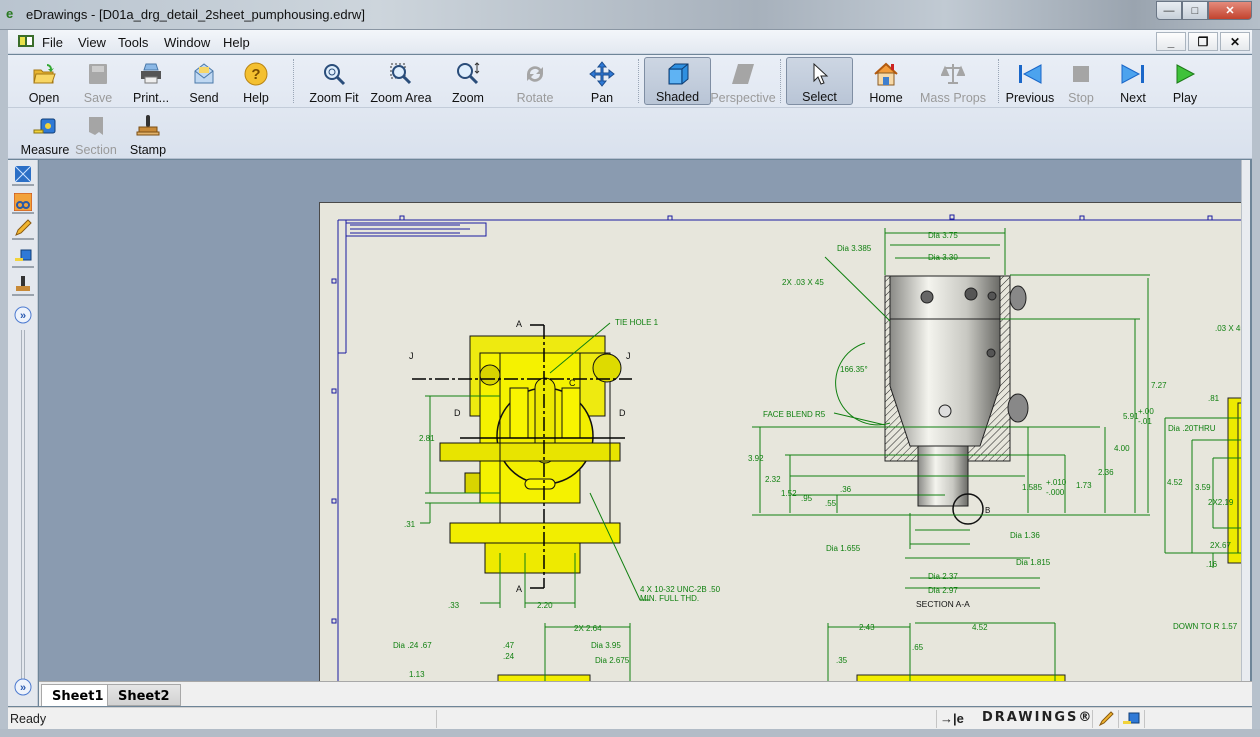 This screenshot has width=1260, height=737. What do you see at coordinates (519, 324) in the screenshot?
I see `section-label-a-top: A` at bounding box center [519, 324].